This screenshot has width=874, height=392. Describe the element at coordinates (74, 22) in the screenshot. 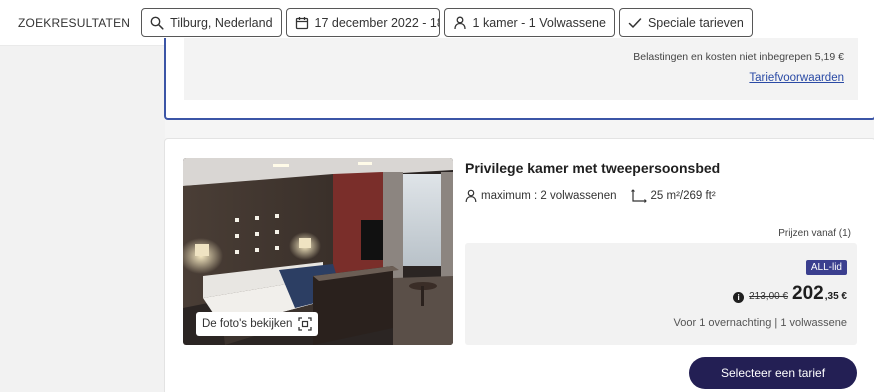

I see `page-title: ZOEKRESULTATEN` at that location.